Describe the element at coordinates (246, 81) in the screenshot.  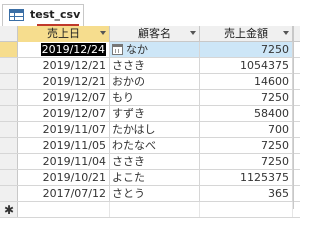
I see `cell-amount: 14600` at that location.